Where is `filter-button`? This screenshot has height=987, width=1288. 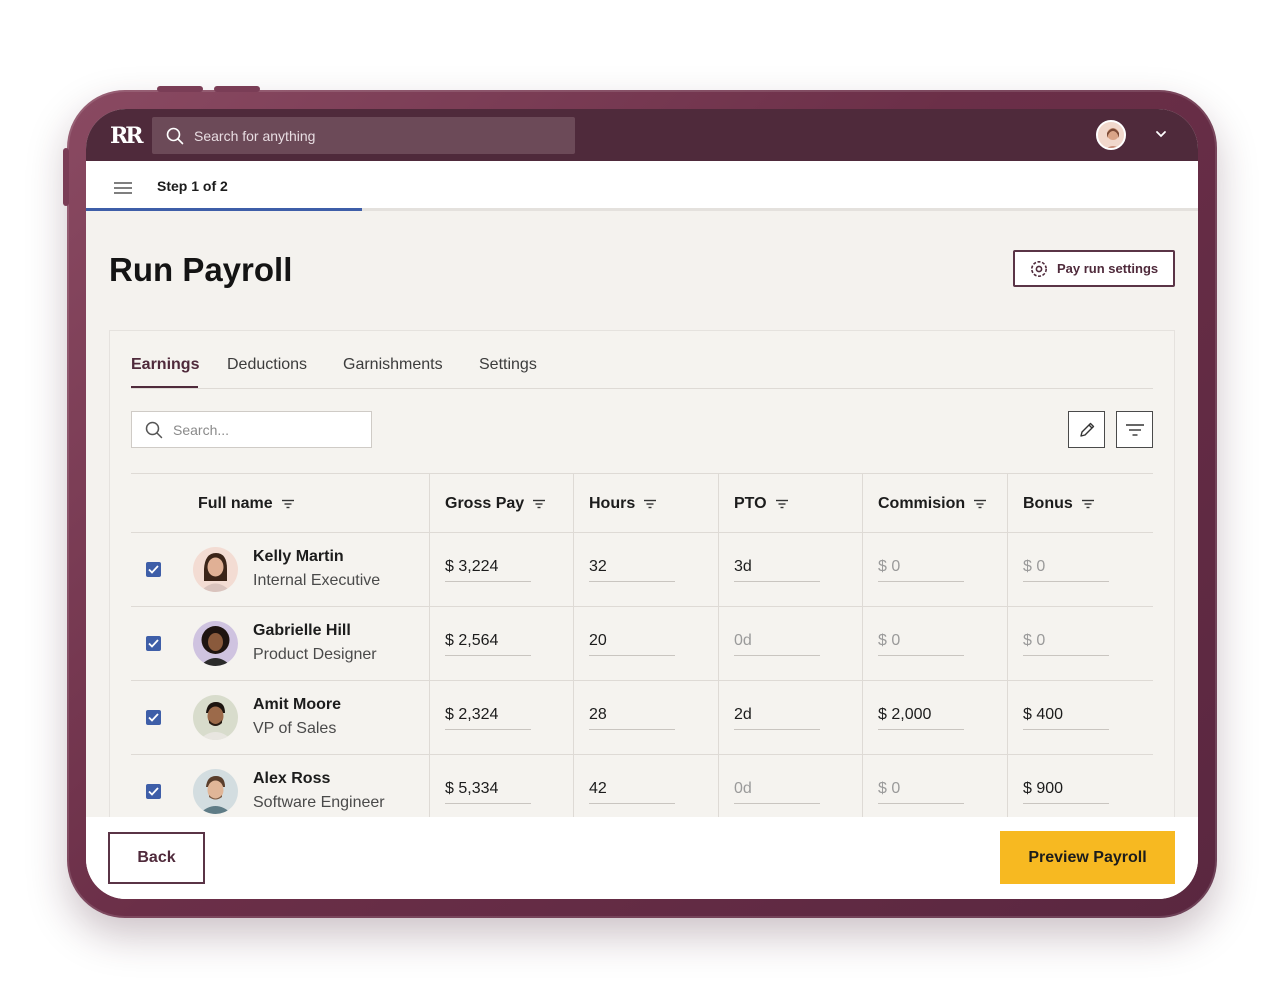 filter-button is located at coordinates (1134, 429).